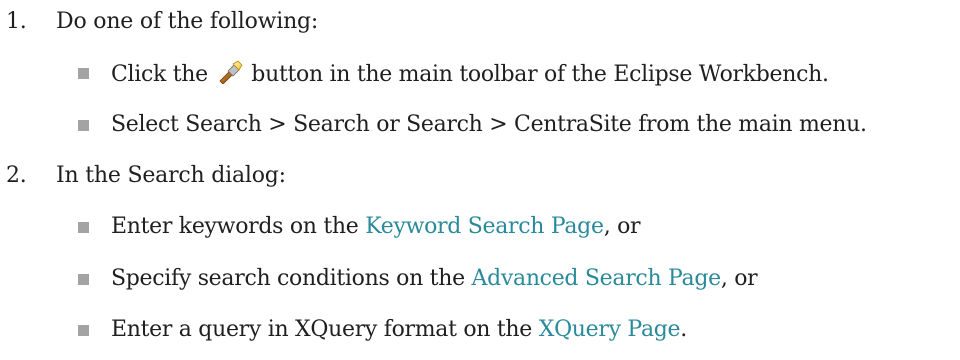 This screenshot has width=960, height=360. I want to click on step-number: 2., so click(16, 175).